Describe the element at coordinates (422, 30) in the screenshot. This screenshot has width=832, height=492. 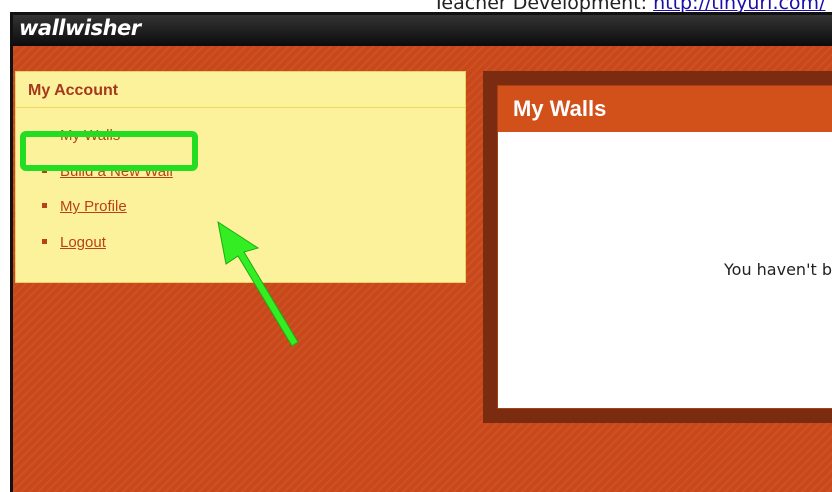
I see `top-bar: wallwisher` at that location.